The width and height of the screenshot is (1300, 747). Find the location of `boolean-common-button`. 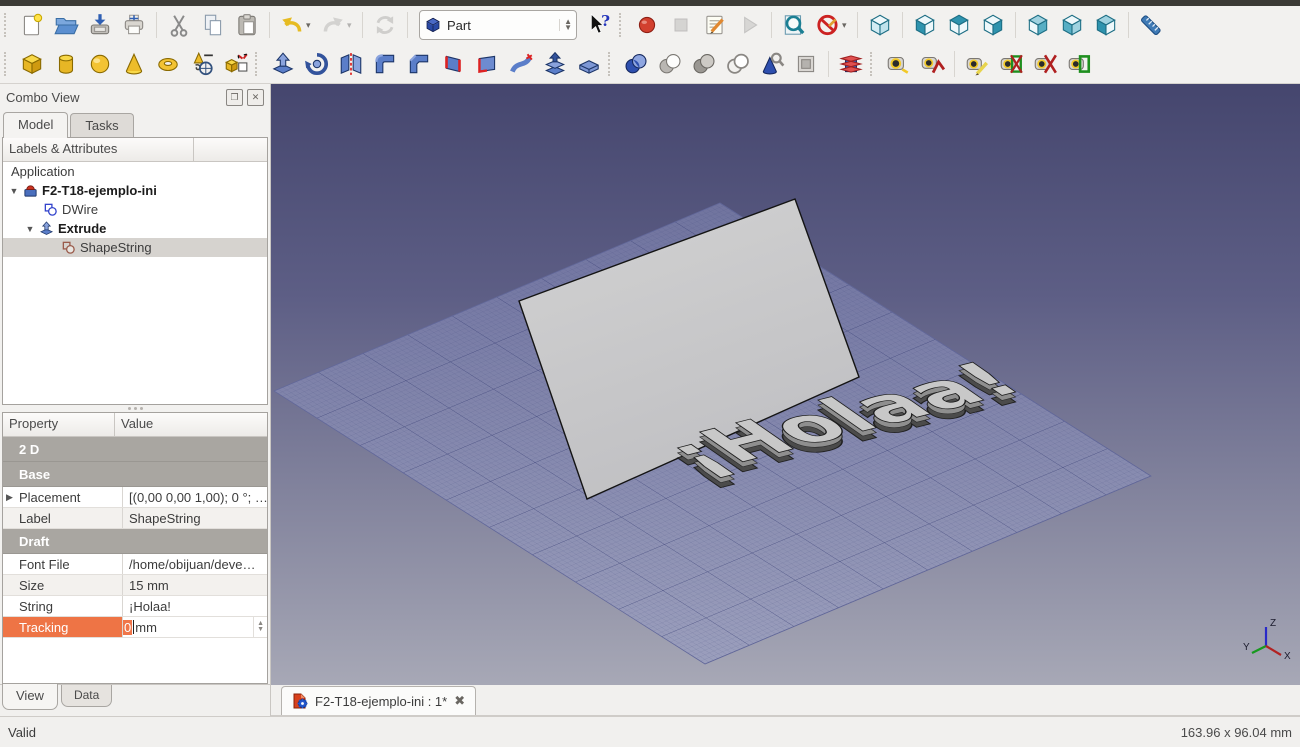

boolean-common-button is located at coordinates (670, 64).